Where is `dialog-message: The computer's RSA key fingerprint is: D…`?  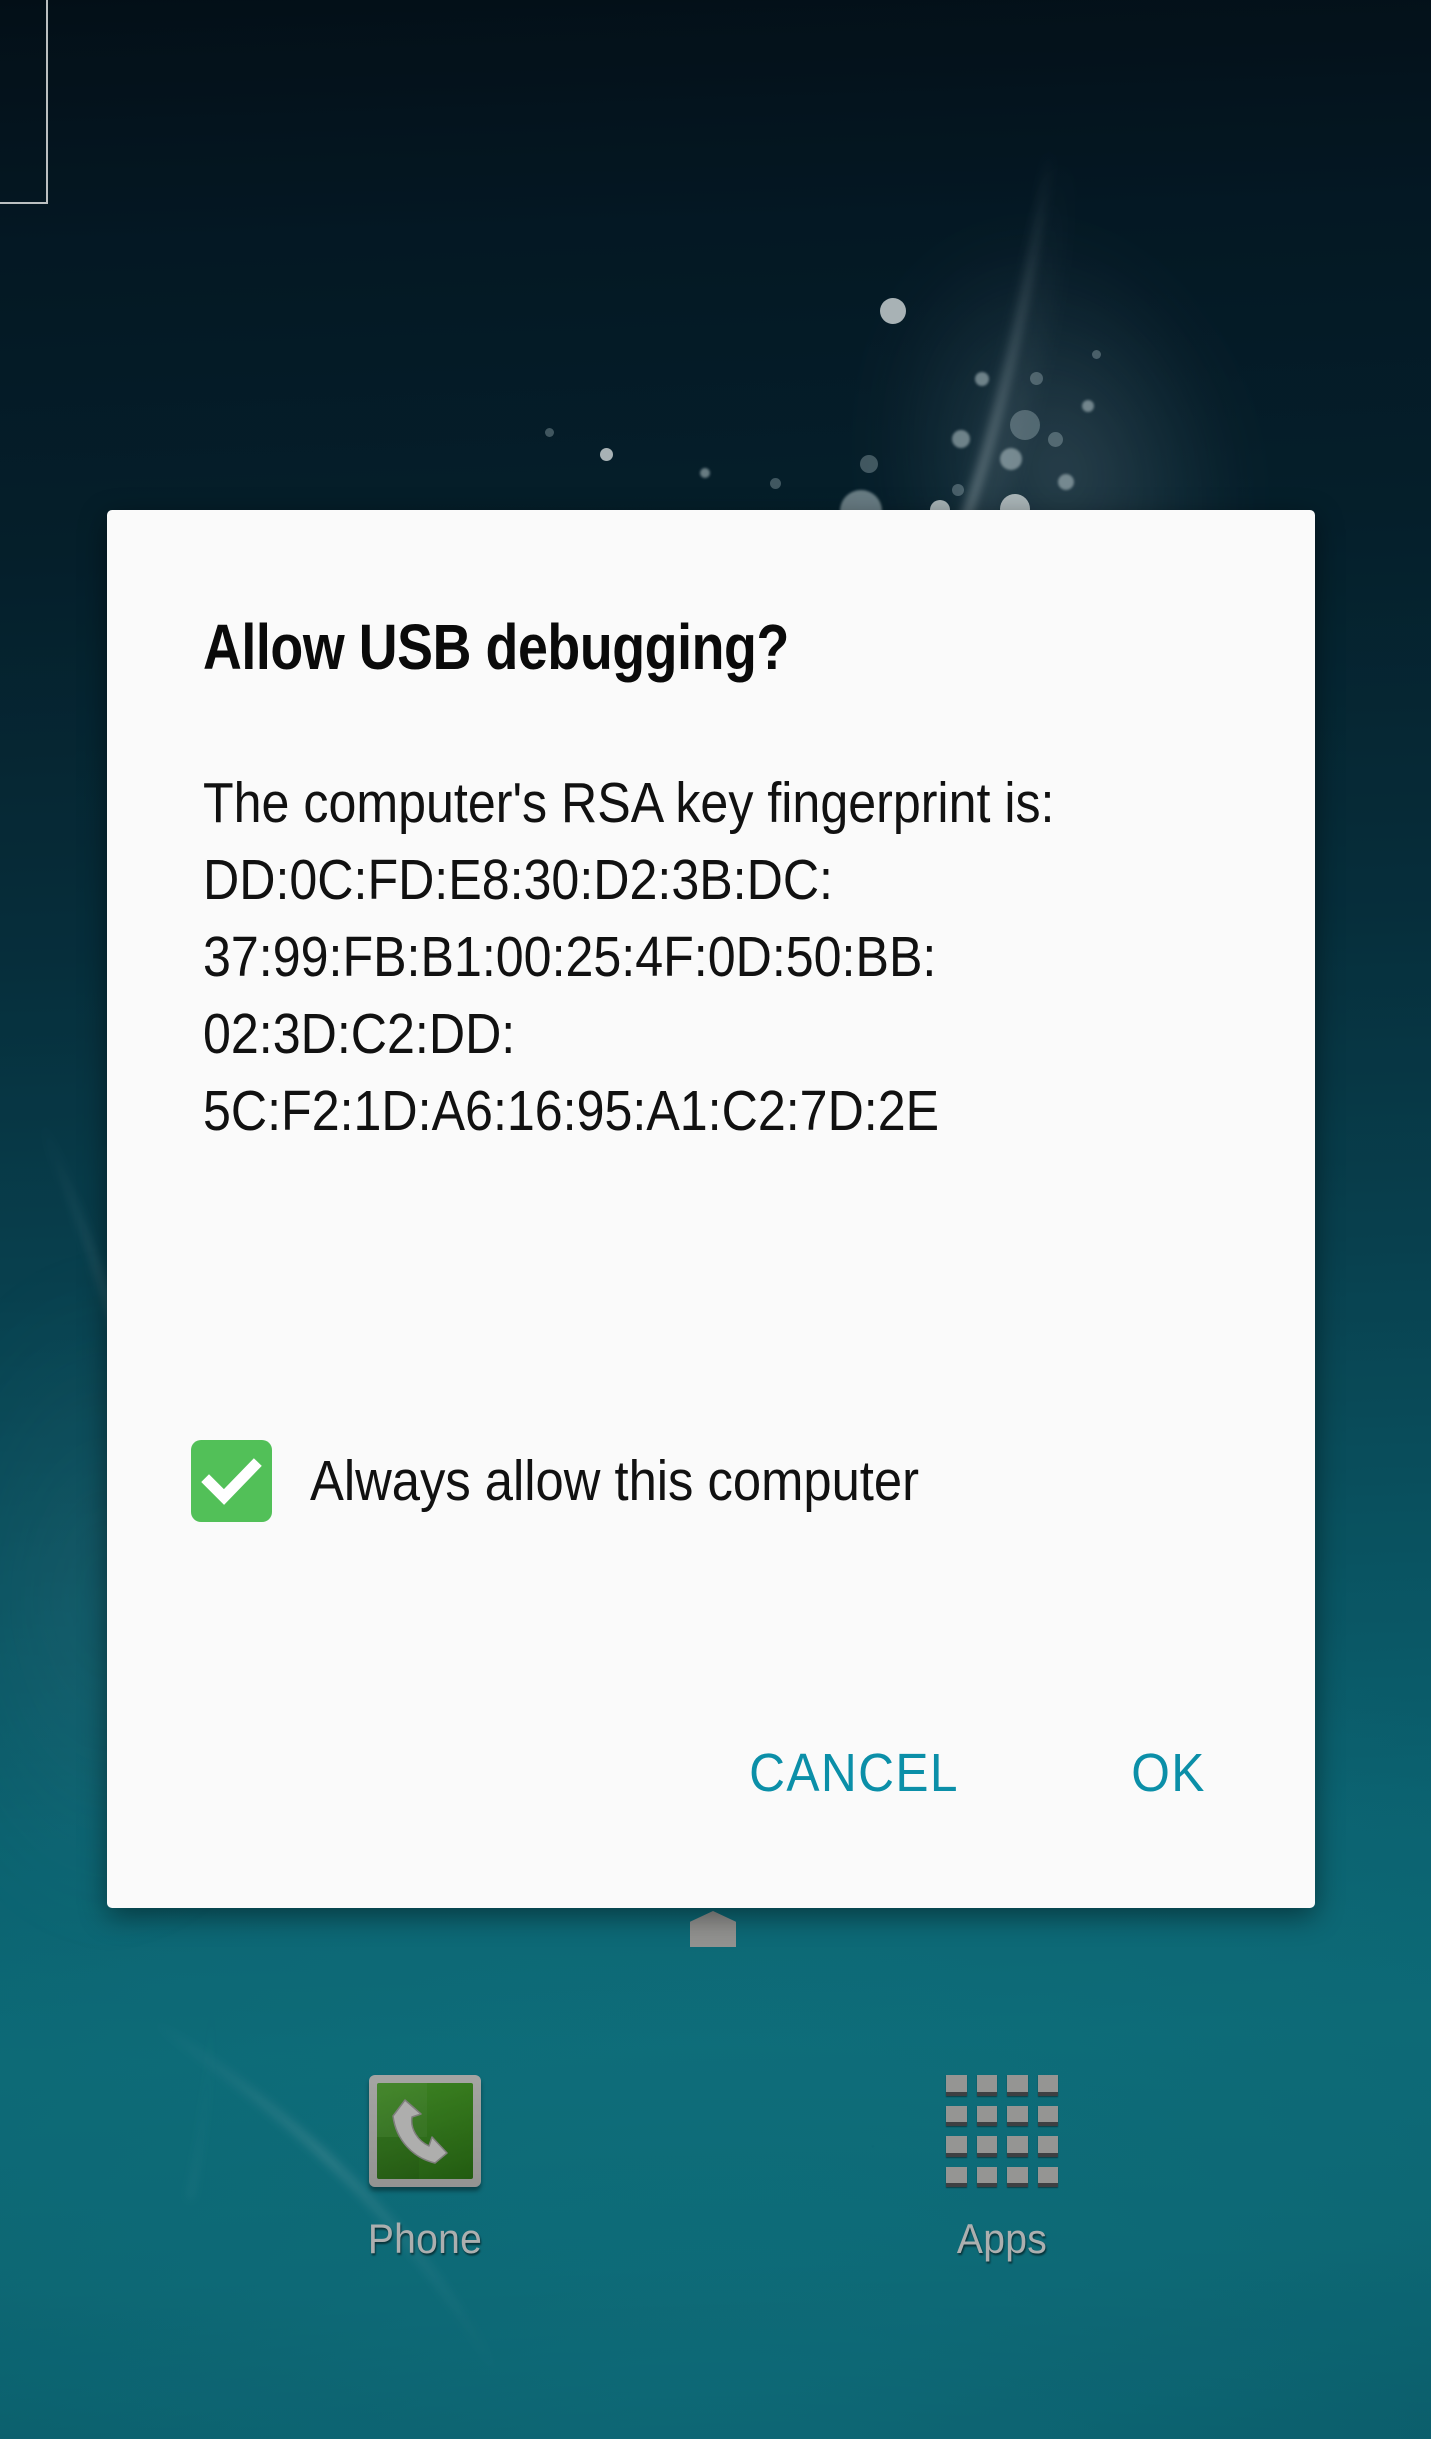 dialog-message: The computer's RSA key fingerprint is: D… is located at coordinates (629, 957).